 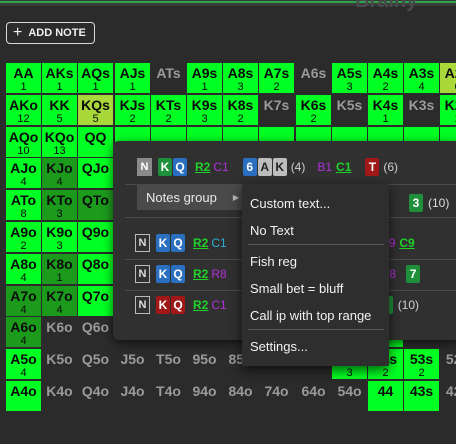 What do you see at coordinates (96, 332) in the screenshot?
I see `hand-cell: Q6o` at bounding box center [96, 332].